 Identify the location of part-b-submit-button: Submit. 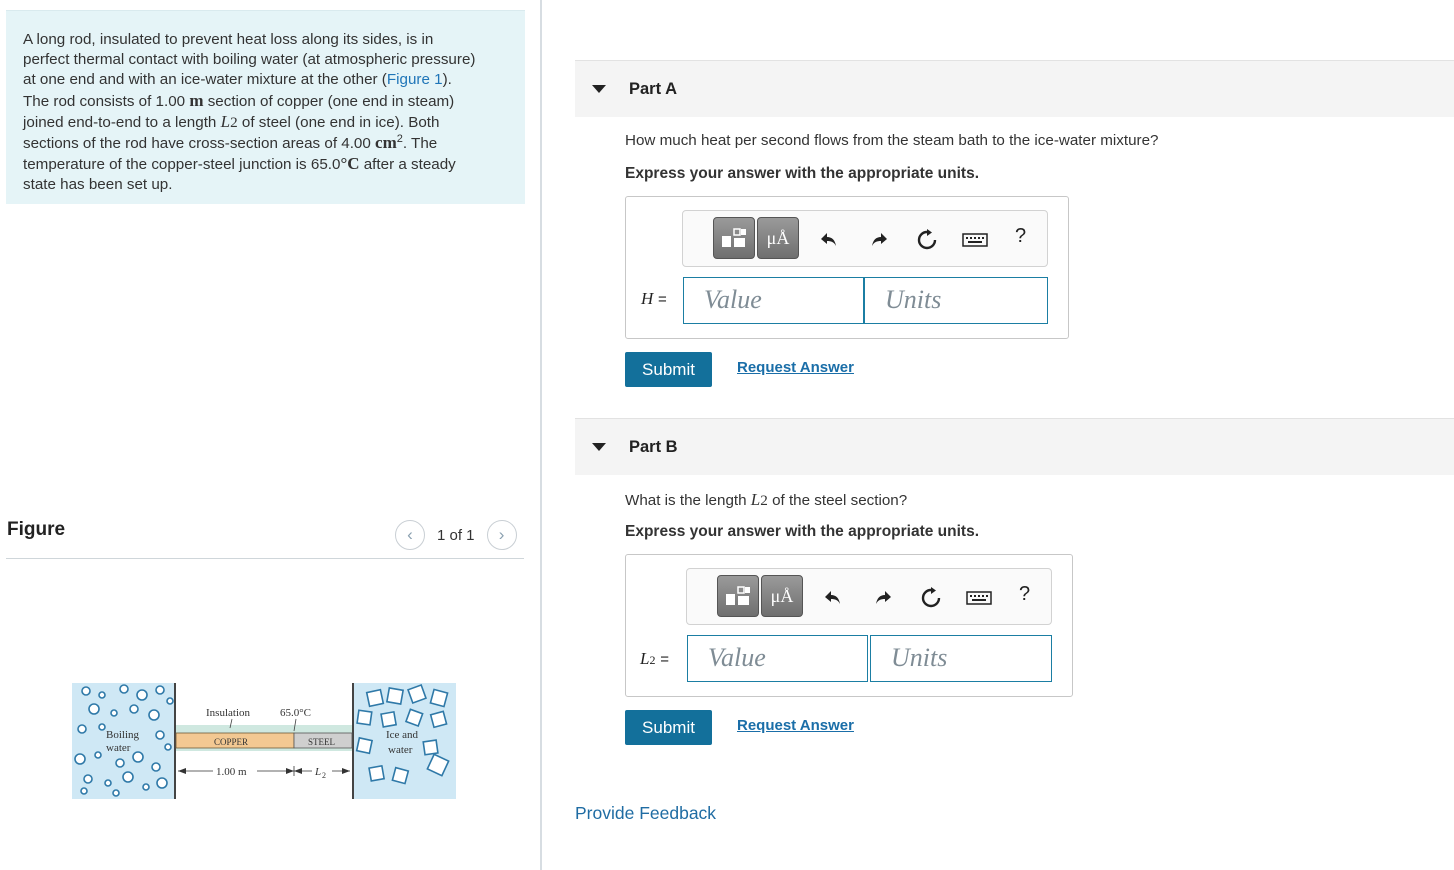
(668, 727).